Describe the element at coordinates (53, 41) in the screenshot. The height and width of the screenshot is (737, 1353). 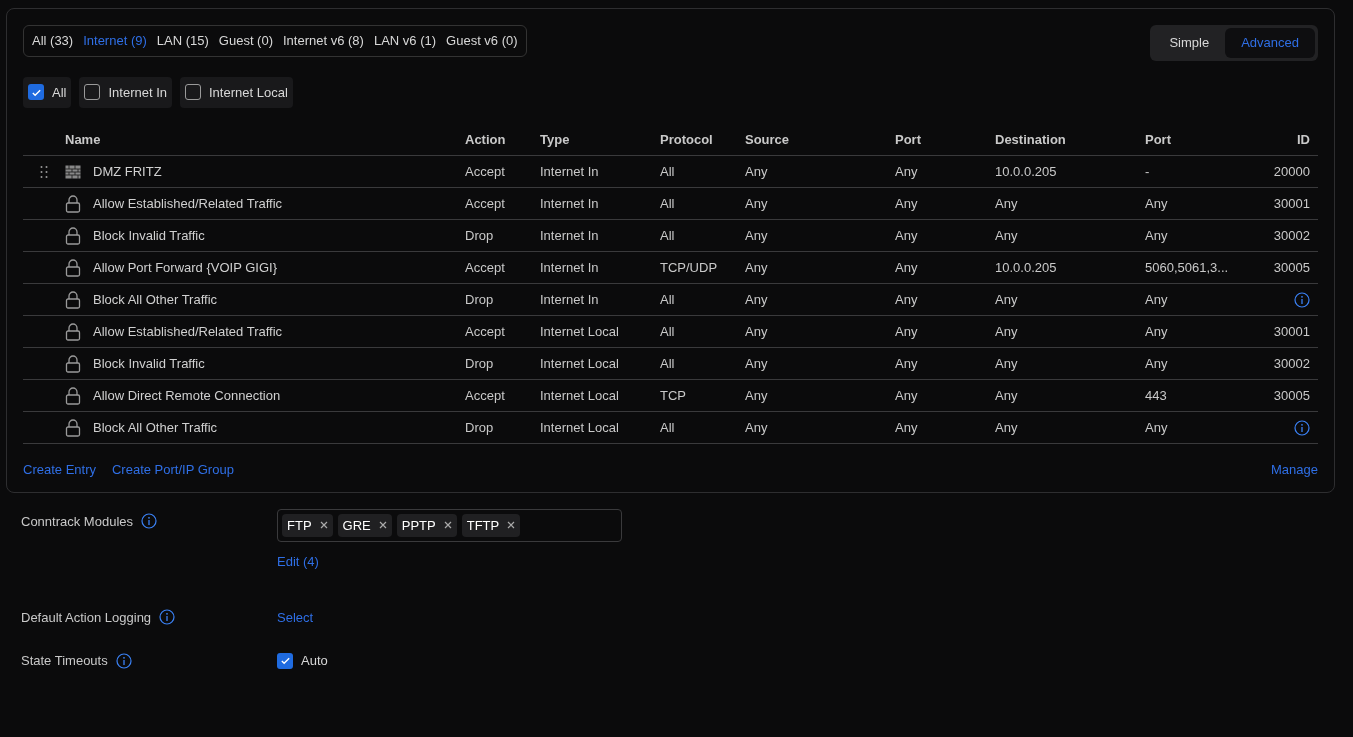
I see `zone-tab: All (33)` at that location.